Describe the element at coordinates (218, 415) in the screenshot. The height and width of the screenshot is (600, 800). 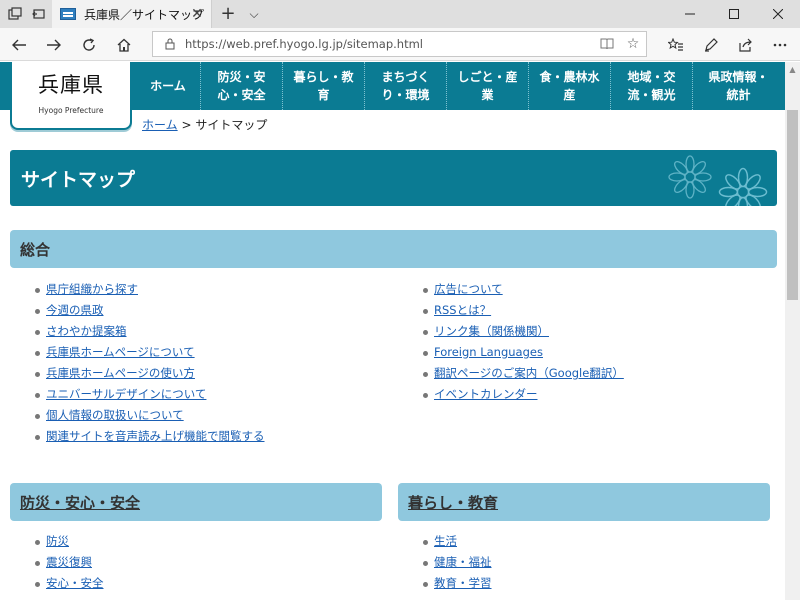
I see `list-item: 個人情報の取扱いについて` at that location.